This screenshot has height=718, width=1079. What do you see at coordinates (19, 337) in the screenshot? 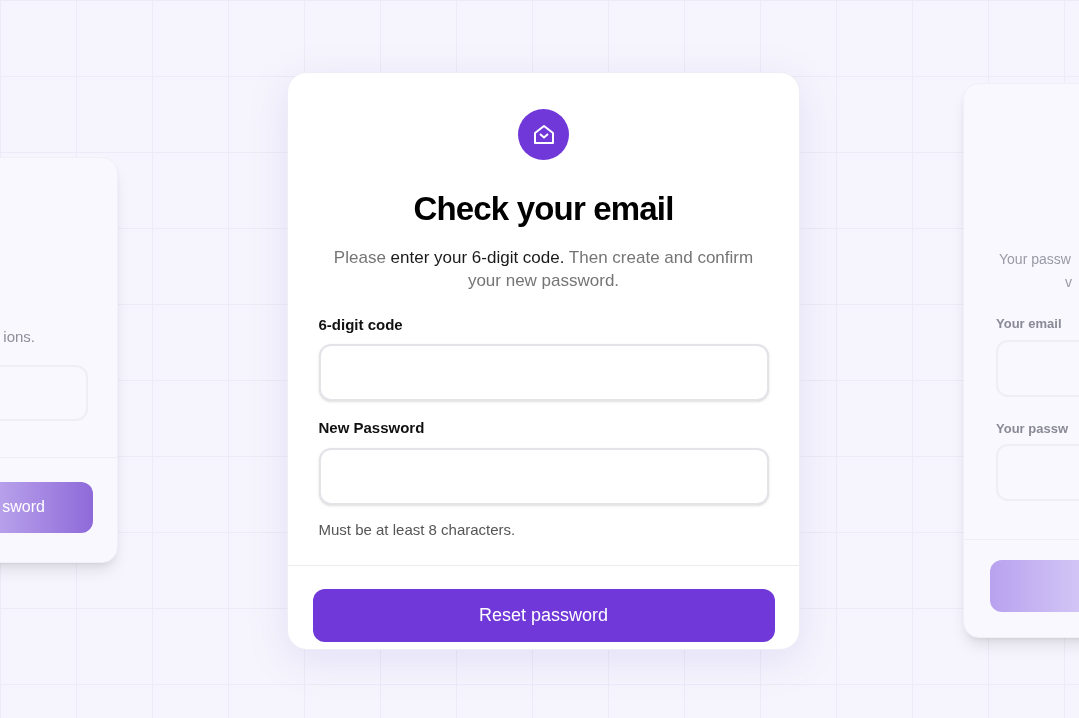
I see `description-text: ions.` at bounding box center [19, 337].